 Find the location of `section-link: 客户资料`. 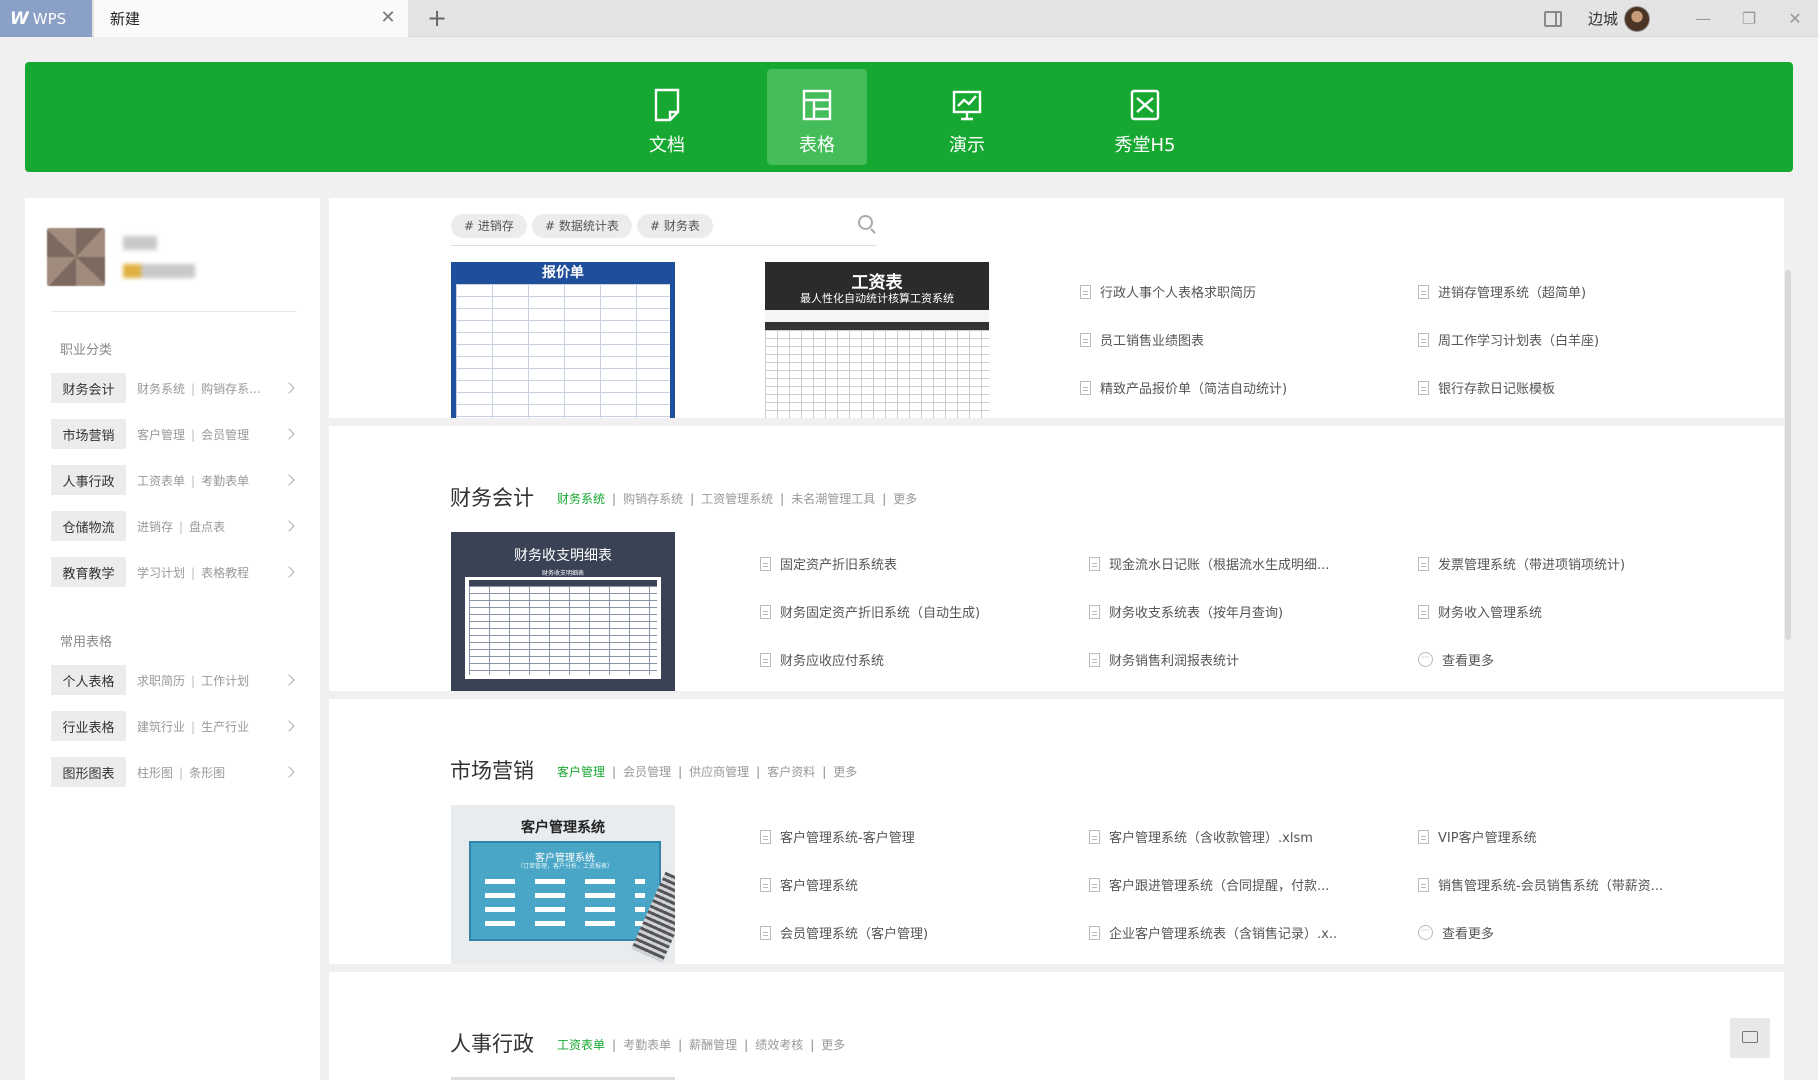

section-link: 客户资料 is located at coordinates (791, 772).